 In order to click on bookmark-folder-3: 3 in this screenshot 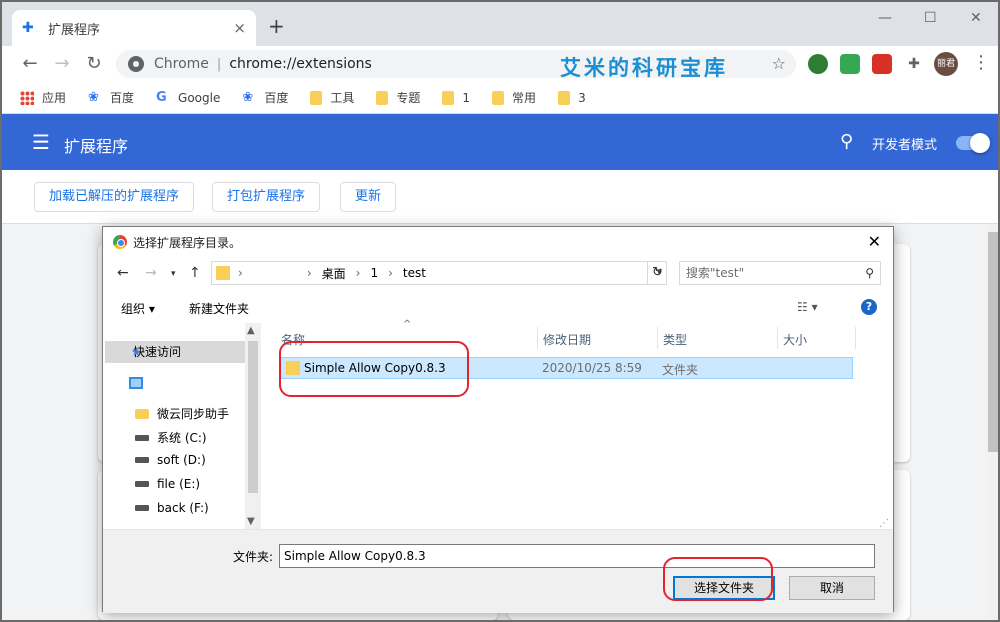, I will do `click(572, 97)`.